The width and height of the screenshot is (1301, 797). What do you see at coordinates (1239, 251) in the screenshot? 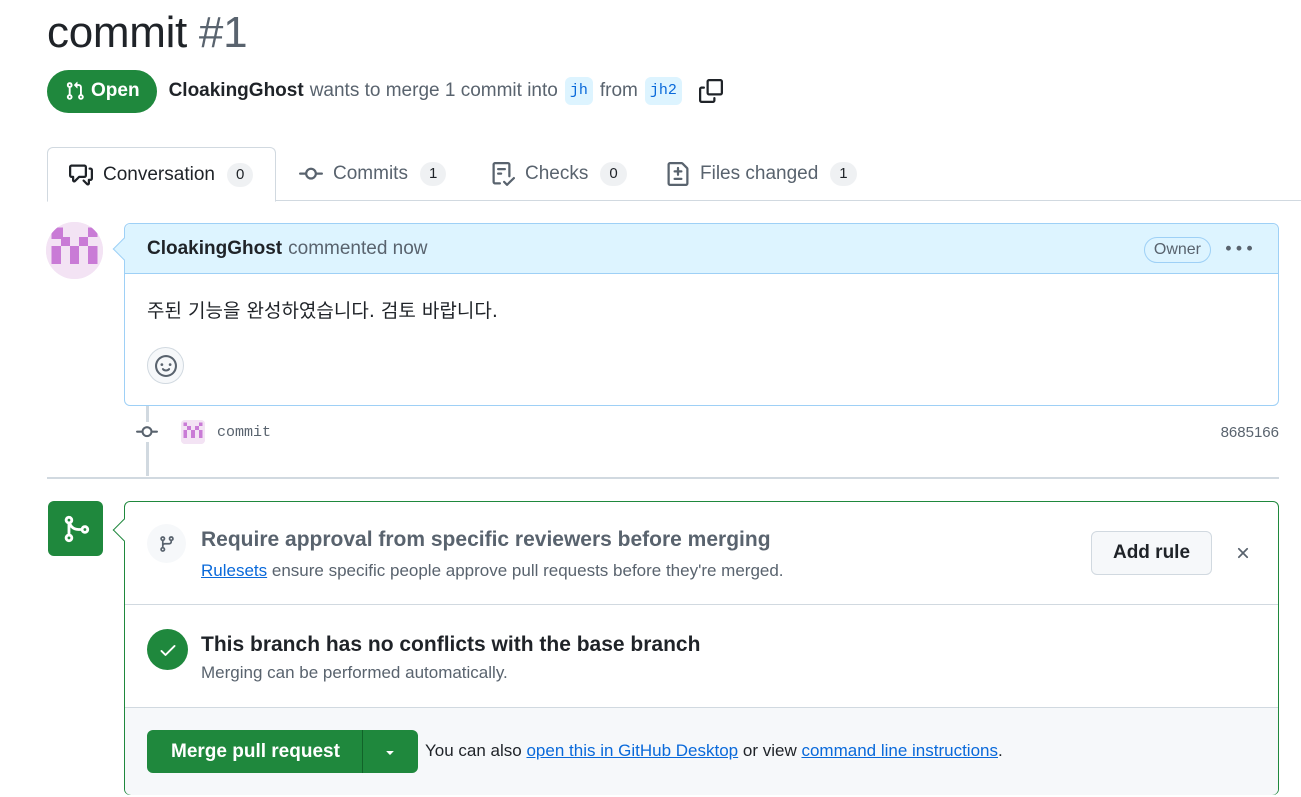
I see `comment-options-button` at bounding box center [1239, 251].